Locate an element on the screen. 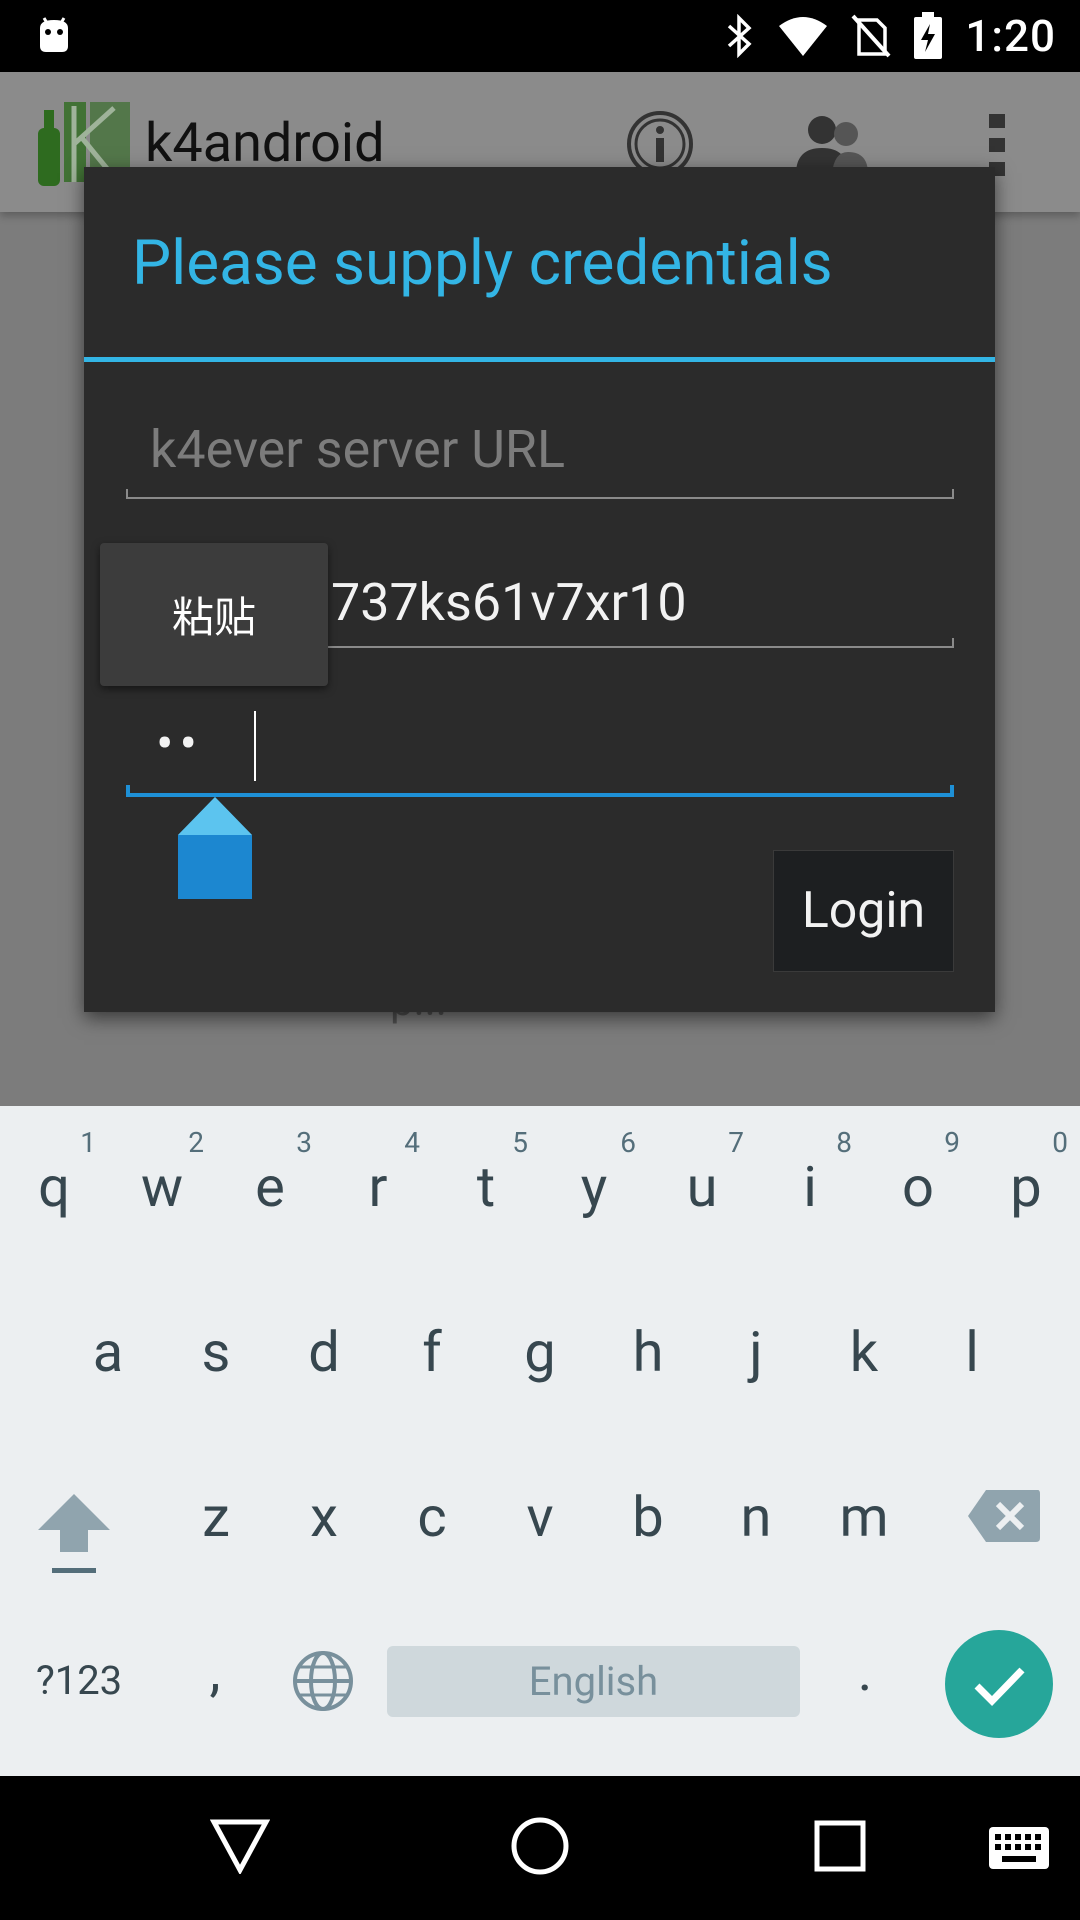  key-k: k is located at coordinates (864, 1351).